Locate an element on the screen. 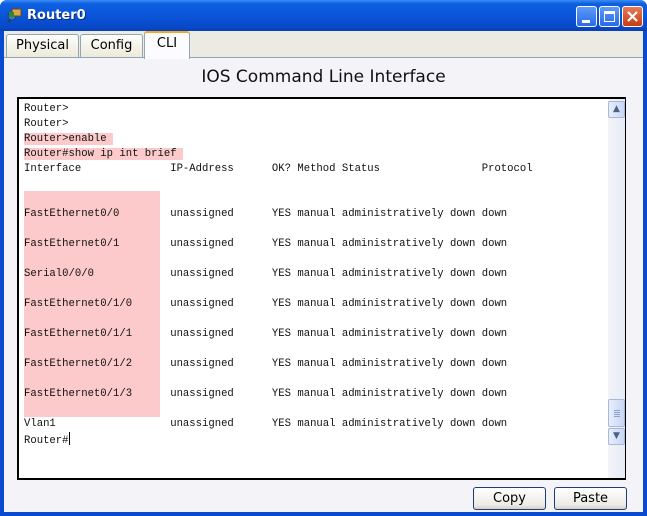 The image size is (647, 516). router-icon is located at coordinates (14, 15).